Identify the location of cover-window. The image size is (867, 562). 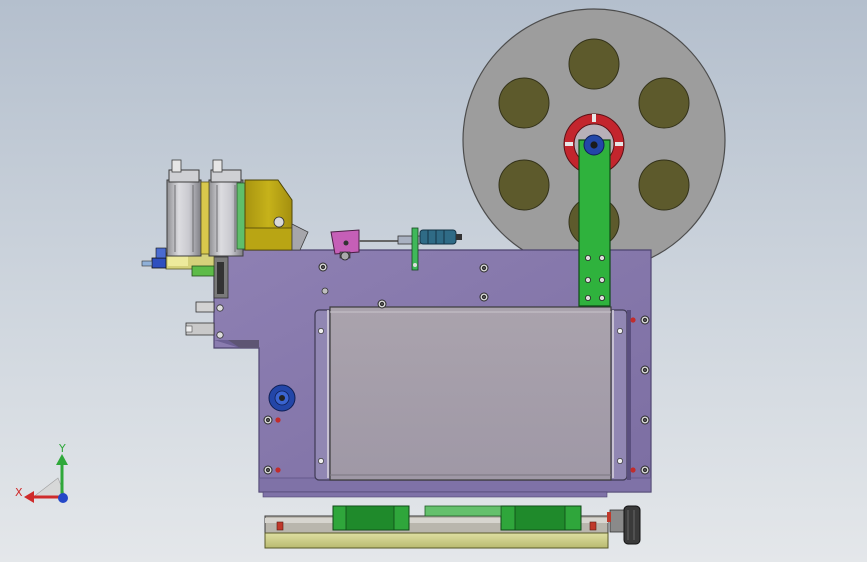
(471, 393).